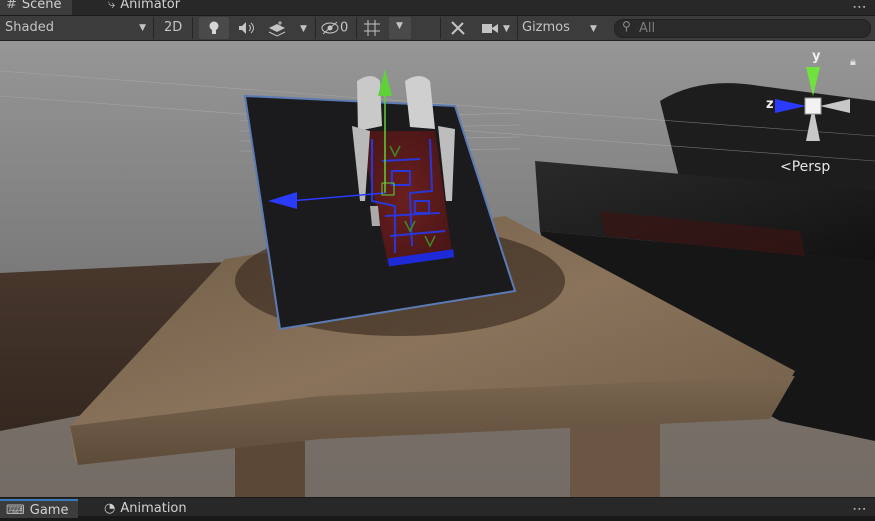  I want to click on top-tab-bar: # Scene ⤷ Animator ⋮, so click(437, 8).